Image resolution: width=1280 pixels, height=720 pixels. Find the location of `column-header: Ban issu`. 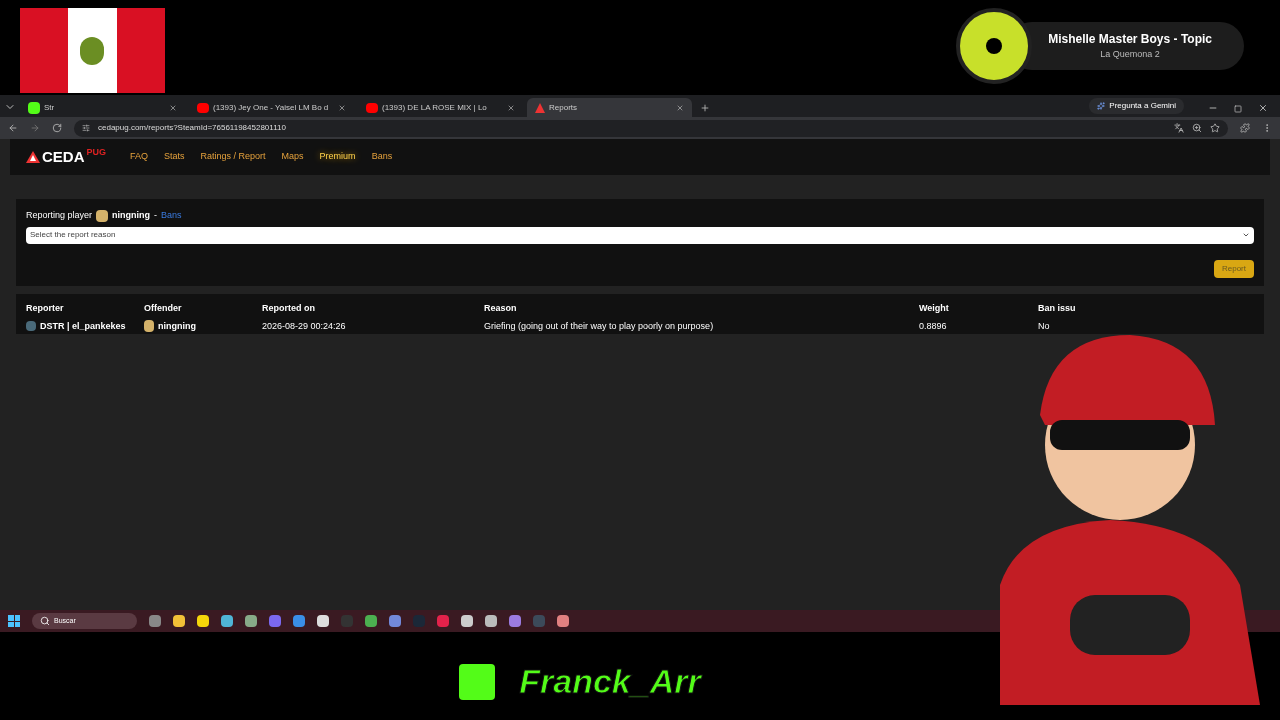

column-header: Ban issu is located at coordinates (1057, 308).